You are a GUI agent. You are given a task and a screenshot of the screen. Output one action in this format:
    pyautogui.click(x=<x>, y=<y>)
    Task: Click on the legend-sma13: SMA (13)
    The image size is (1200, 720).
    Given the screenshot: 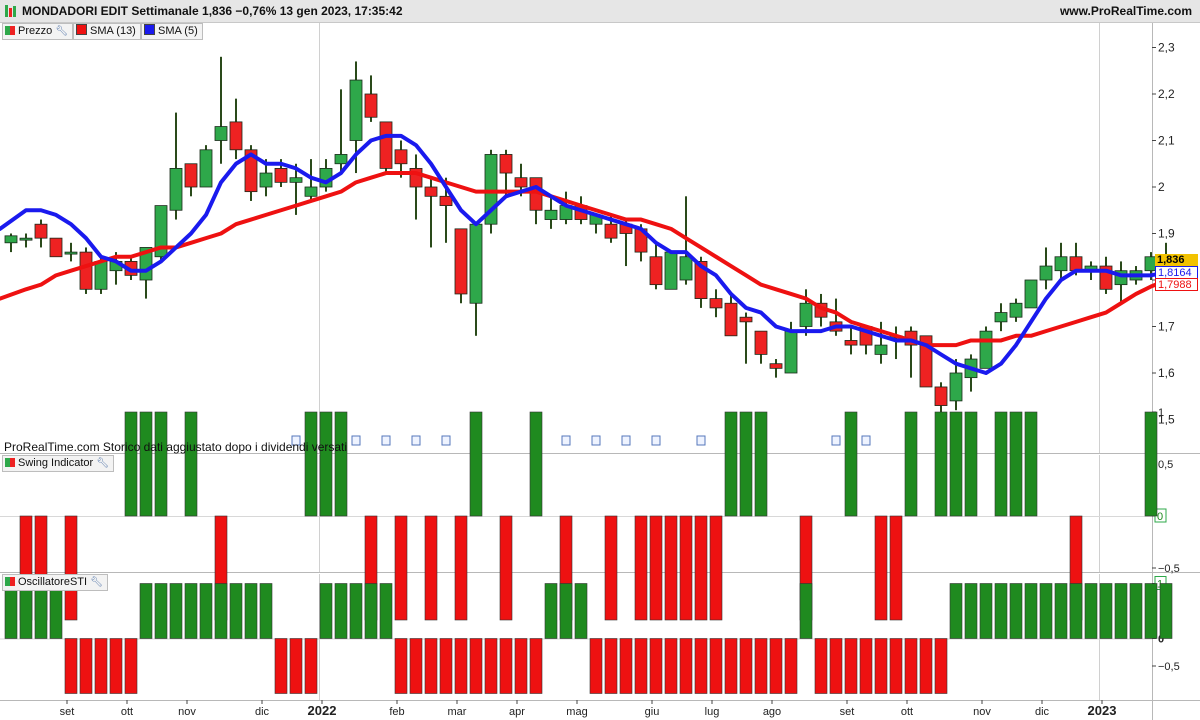 What is the action you would take?
    pyautogui.click(x=107, y=31)
    